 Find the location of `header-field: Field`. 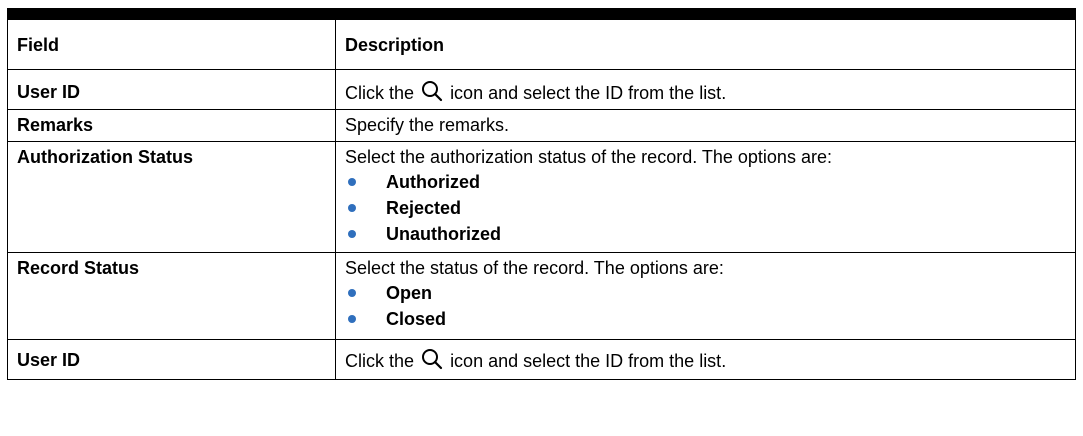

header-field: Field is located at coordinates (171, 44).